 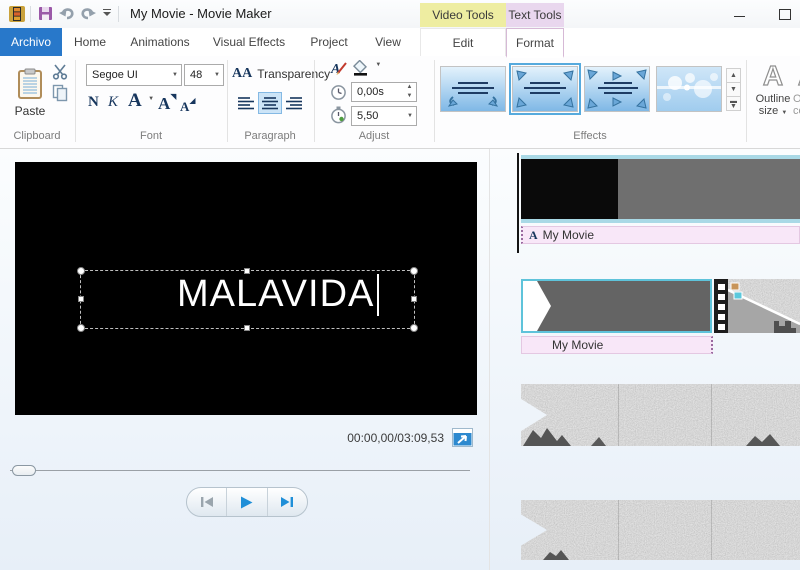 What do you see at coordinates (281, 74) in the screenshot?
I see `transparency-button: AA Transparency` at bounding box center [281, 74].